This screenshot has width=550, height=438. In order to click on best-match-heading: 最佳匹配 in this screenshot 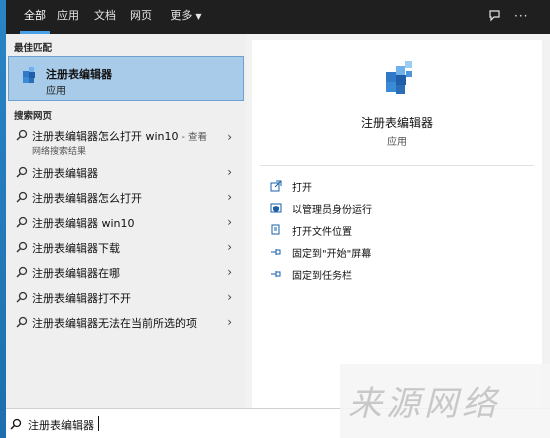, I will do `click(33, 48)`.